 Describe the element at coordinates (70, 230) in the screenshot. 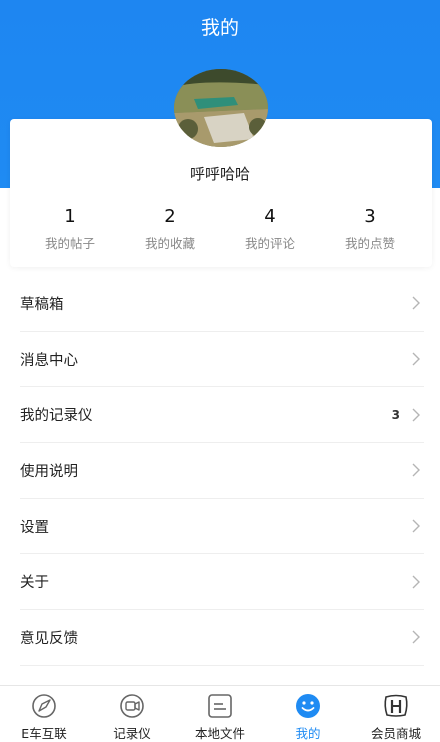

I see `stat-posts: 1 我的帖子` at that location.